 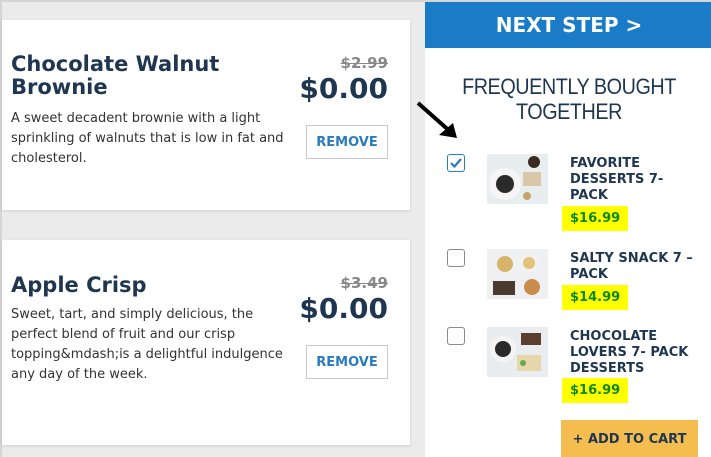 I want to click on original-price: $2.99, so click(x=364, y=63).